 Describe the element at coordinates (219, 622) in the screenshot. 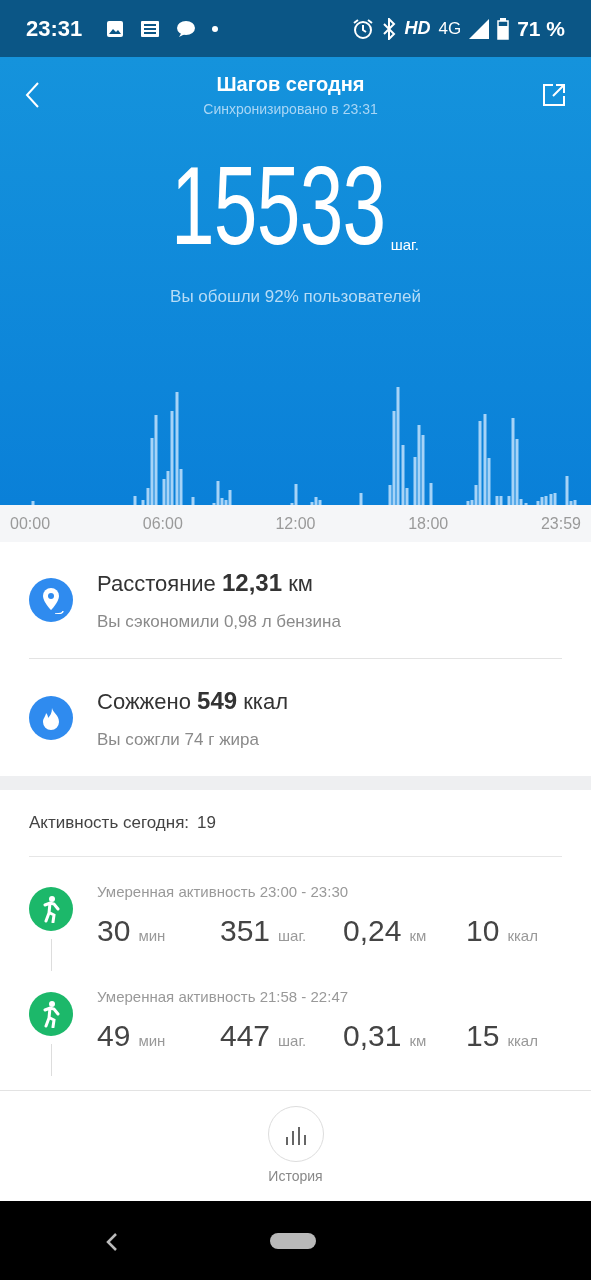

I see `distance-note: Вы сэкономили 0,98 л бензина` at that location.